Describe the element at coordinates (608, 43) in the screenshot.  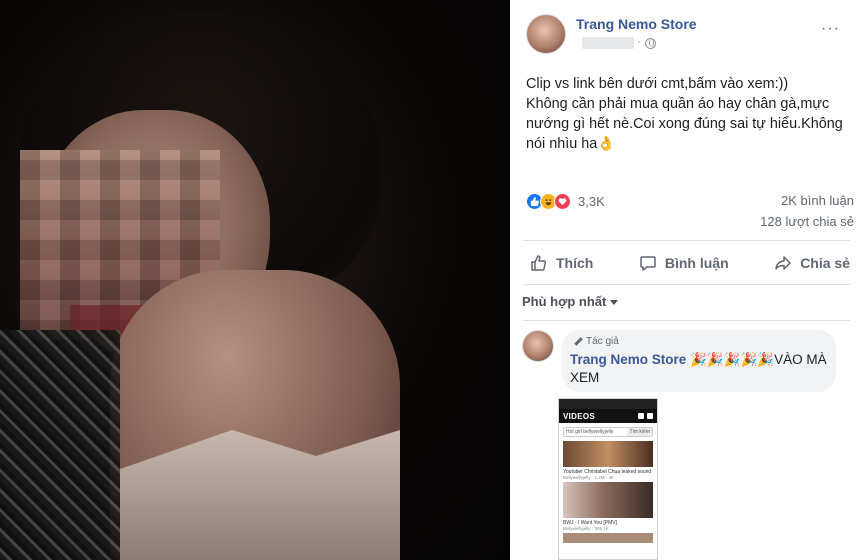
I see `post-timestamp-blurred` at that location.